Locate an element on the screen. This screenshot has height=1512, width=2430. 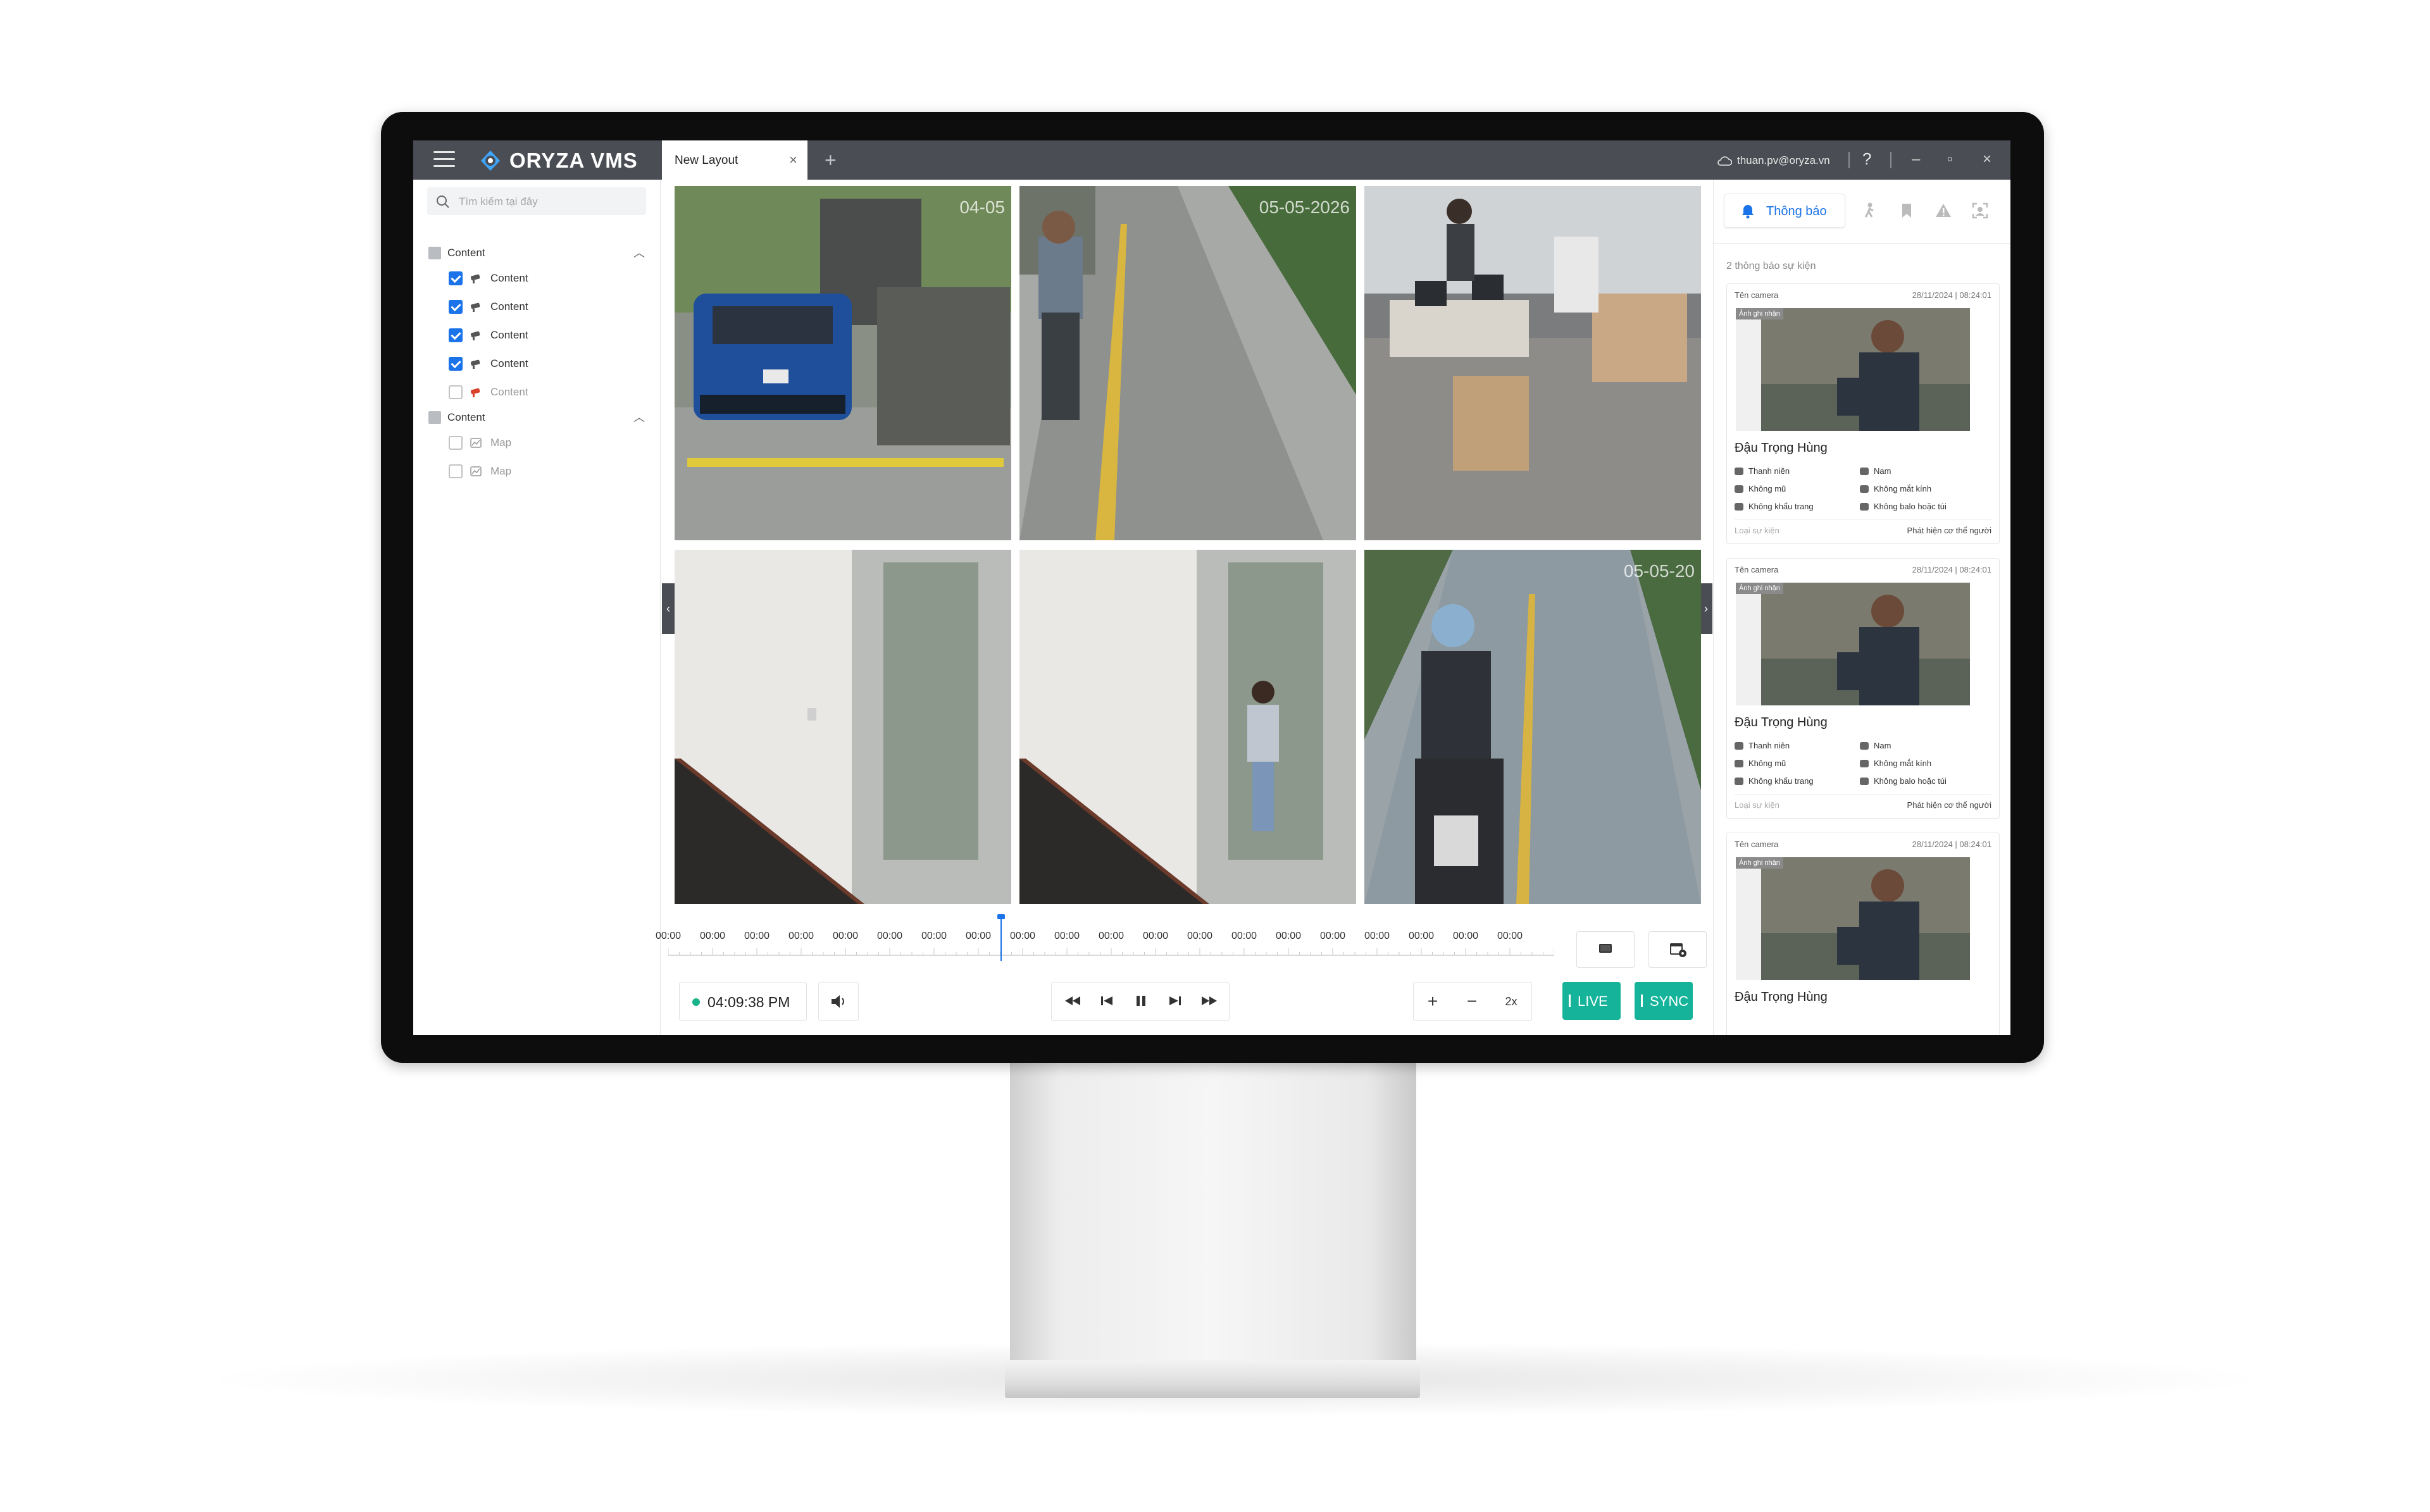
menu-icon is located at coordinates (444, 159).